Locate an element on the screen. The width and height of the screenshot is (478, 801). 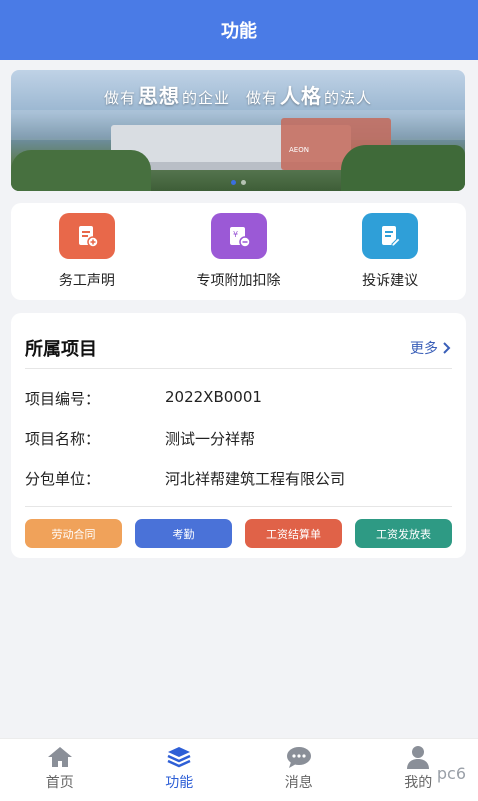
layers-icon is located at coordinates (179, 757).